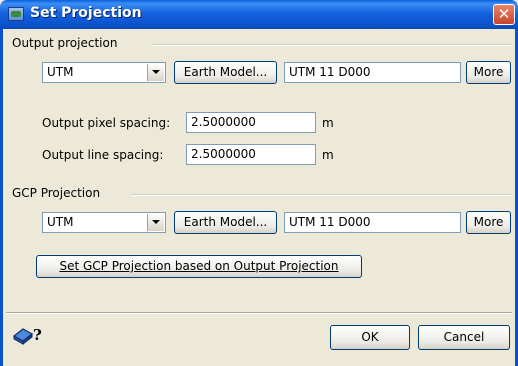  Describe the element at coordinates (488, 72) in the screenshot. I see `output-more-button: More` at that location.